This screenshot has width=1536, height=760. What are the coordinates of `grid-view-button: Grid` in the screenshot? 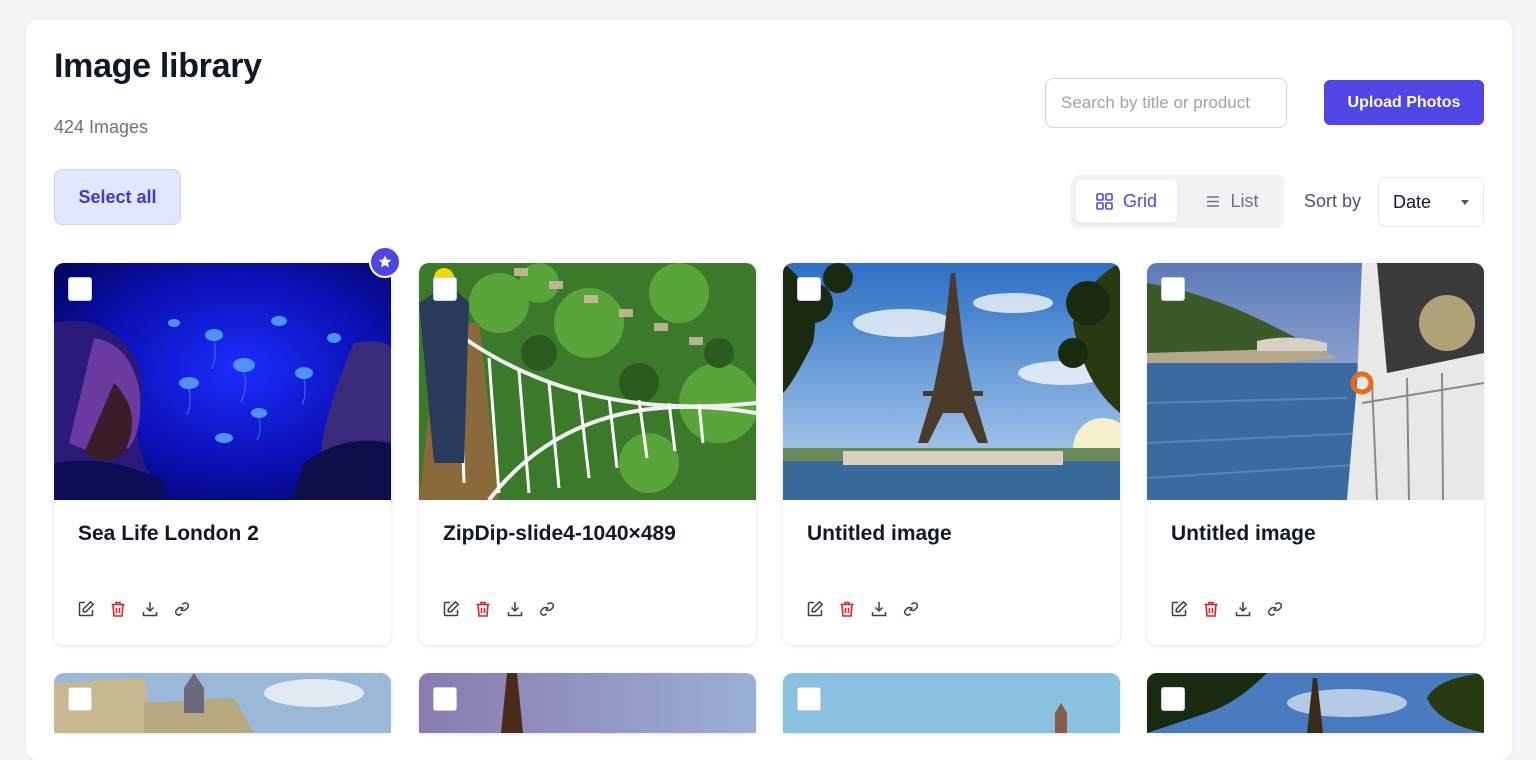 It's located at (1126, 201).